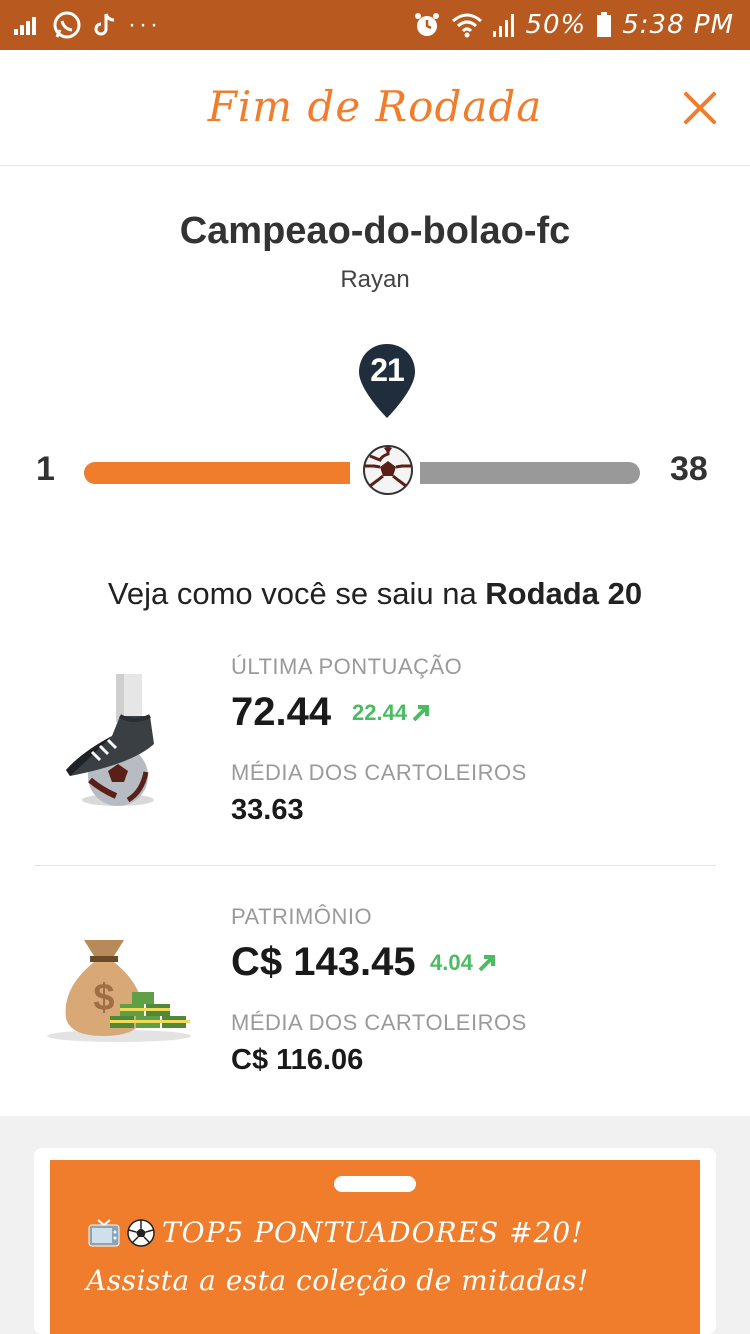  I want to click on patrimony-delta: 4.04, so click(463, 963).